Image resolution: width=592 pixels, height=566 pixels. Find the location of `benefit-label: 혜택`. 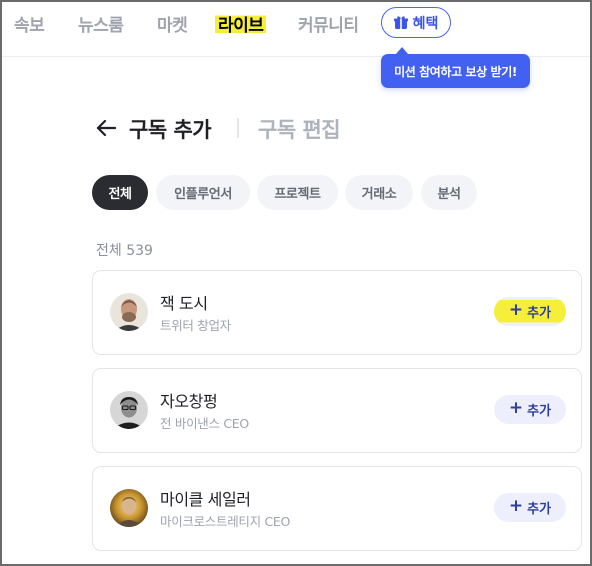

benefit-label: 혜택 is located at coordinates (425, 23).